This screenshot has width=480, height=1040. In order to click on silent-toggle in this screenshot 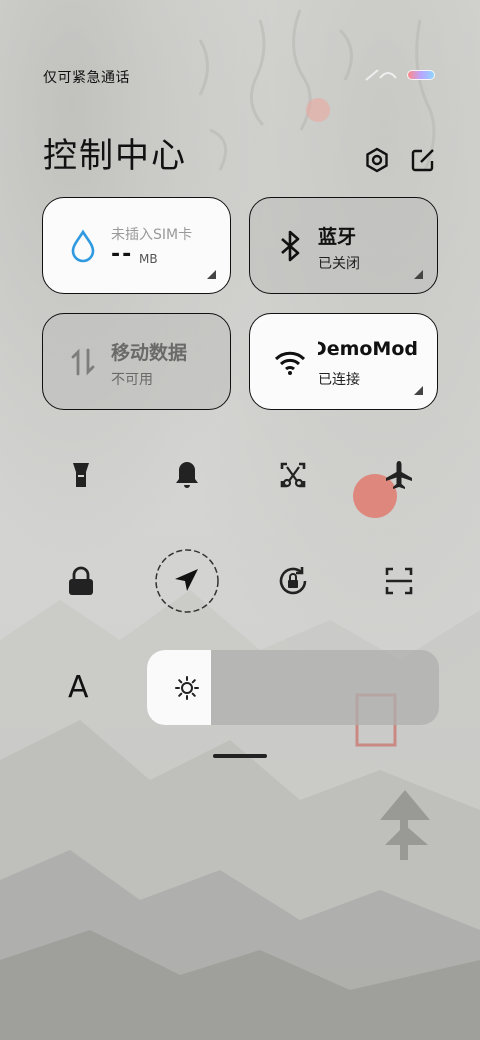, I will do `click(187, 475)`.